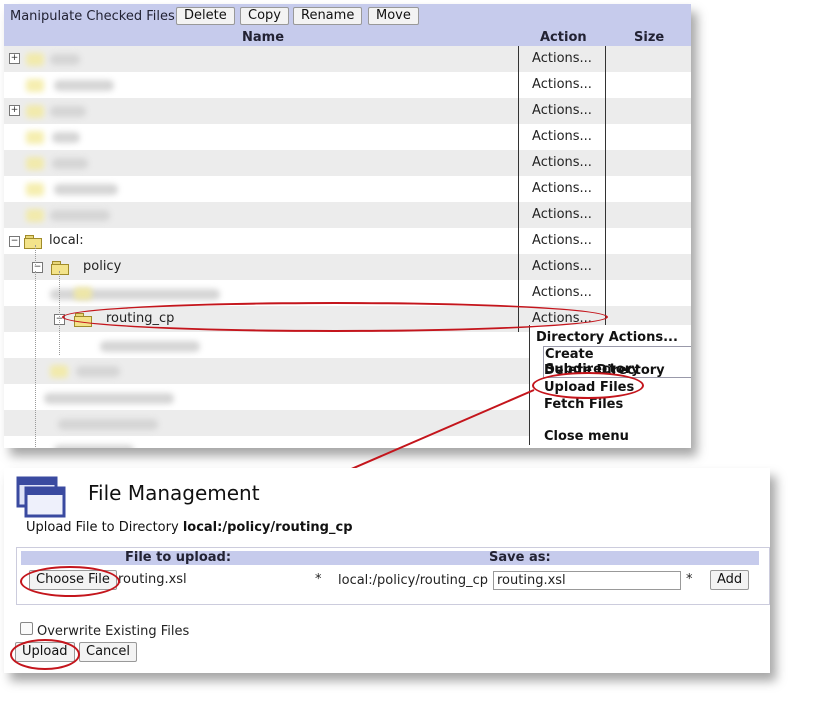  Describe the element at coordinates (113, 631) in the screenshot. I see `overwrite-label: Overwrite Existing Files` at that location.